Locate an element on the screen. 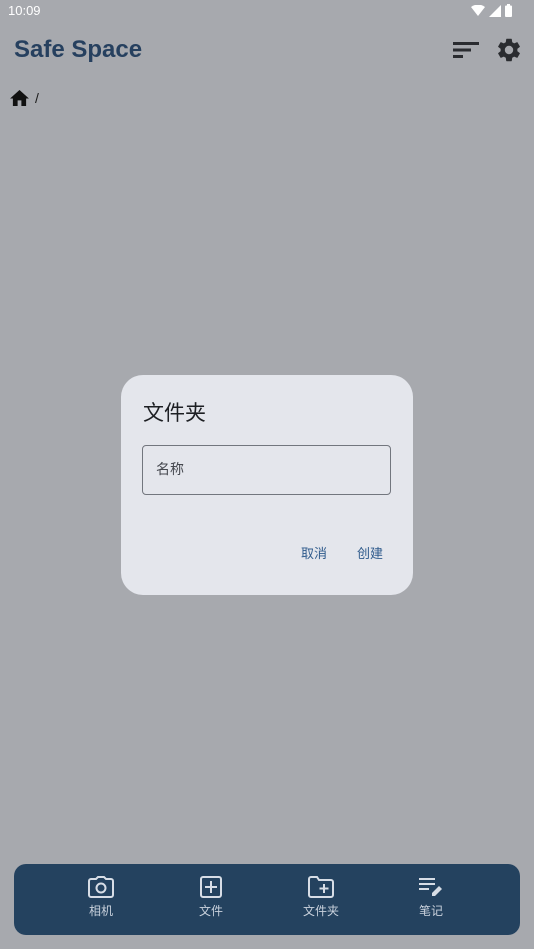 This screenshot has height=949, width=534. nav-item-camera: 相机 is located at coordinates (101, 897).